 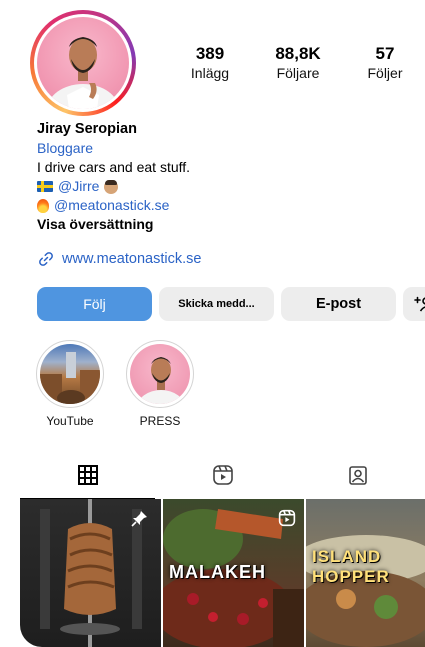 What do you see at coordinates (139, 519) in the screenshot?
I see `pin-icon` at bounding box center [139, 519].